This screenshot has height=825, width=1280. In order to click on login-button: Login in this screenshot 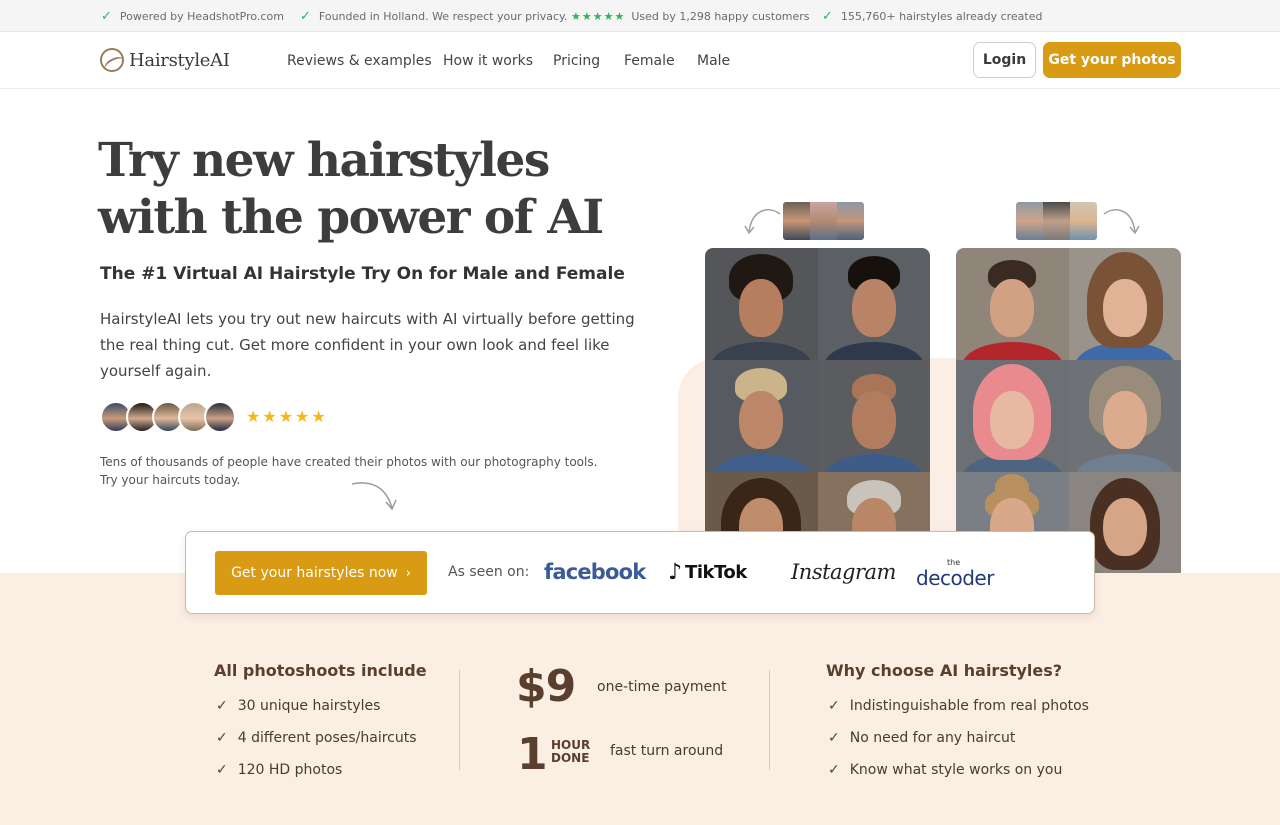, I will do `click(1004, 60)`.